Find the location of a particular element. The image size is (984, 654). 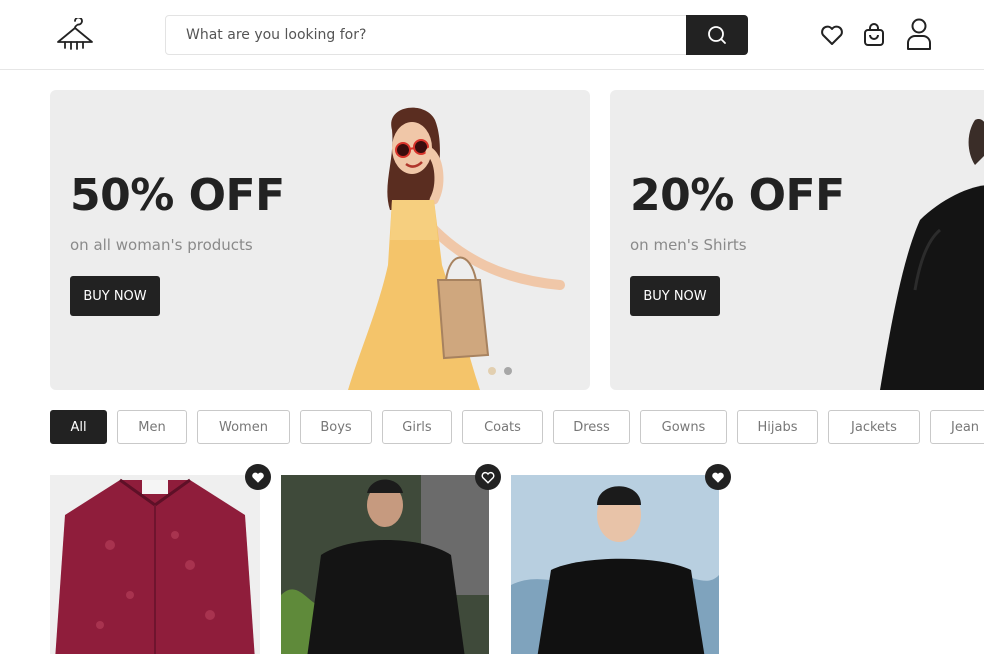

category-chip-coats: Coats is located at coordinates (502, 427).